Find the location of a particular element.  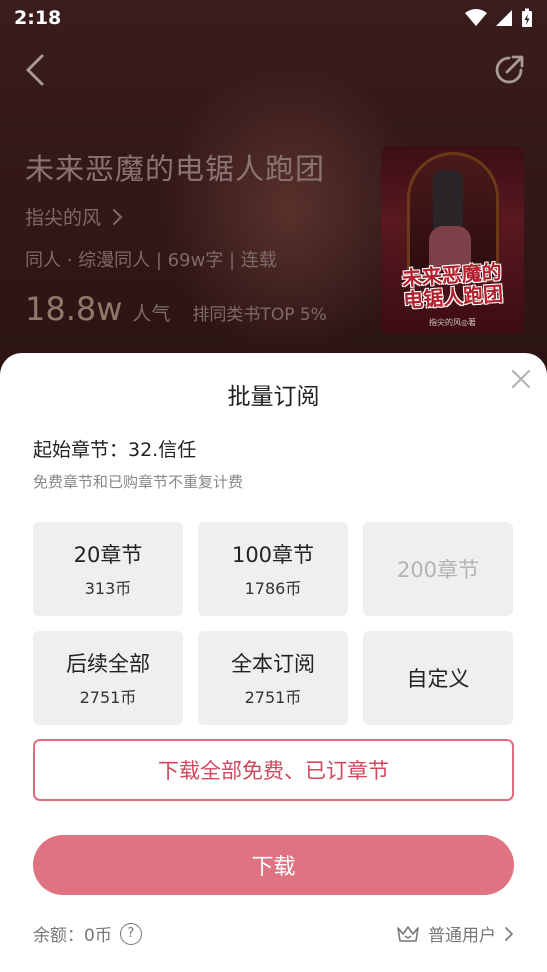

balance-text: 余额：0币 is located at coordinates (72, 936).